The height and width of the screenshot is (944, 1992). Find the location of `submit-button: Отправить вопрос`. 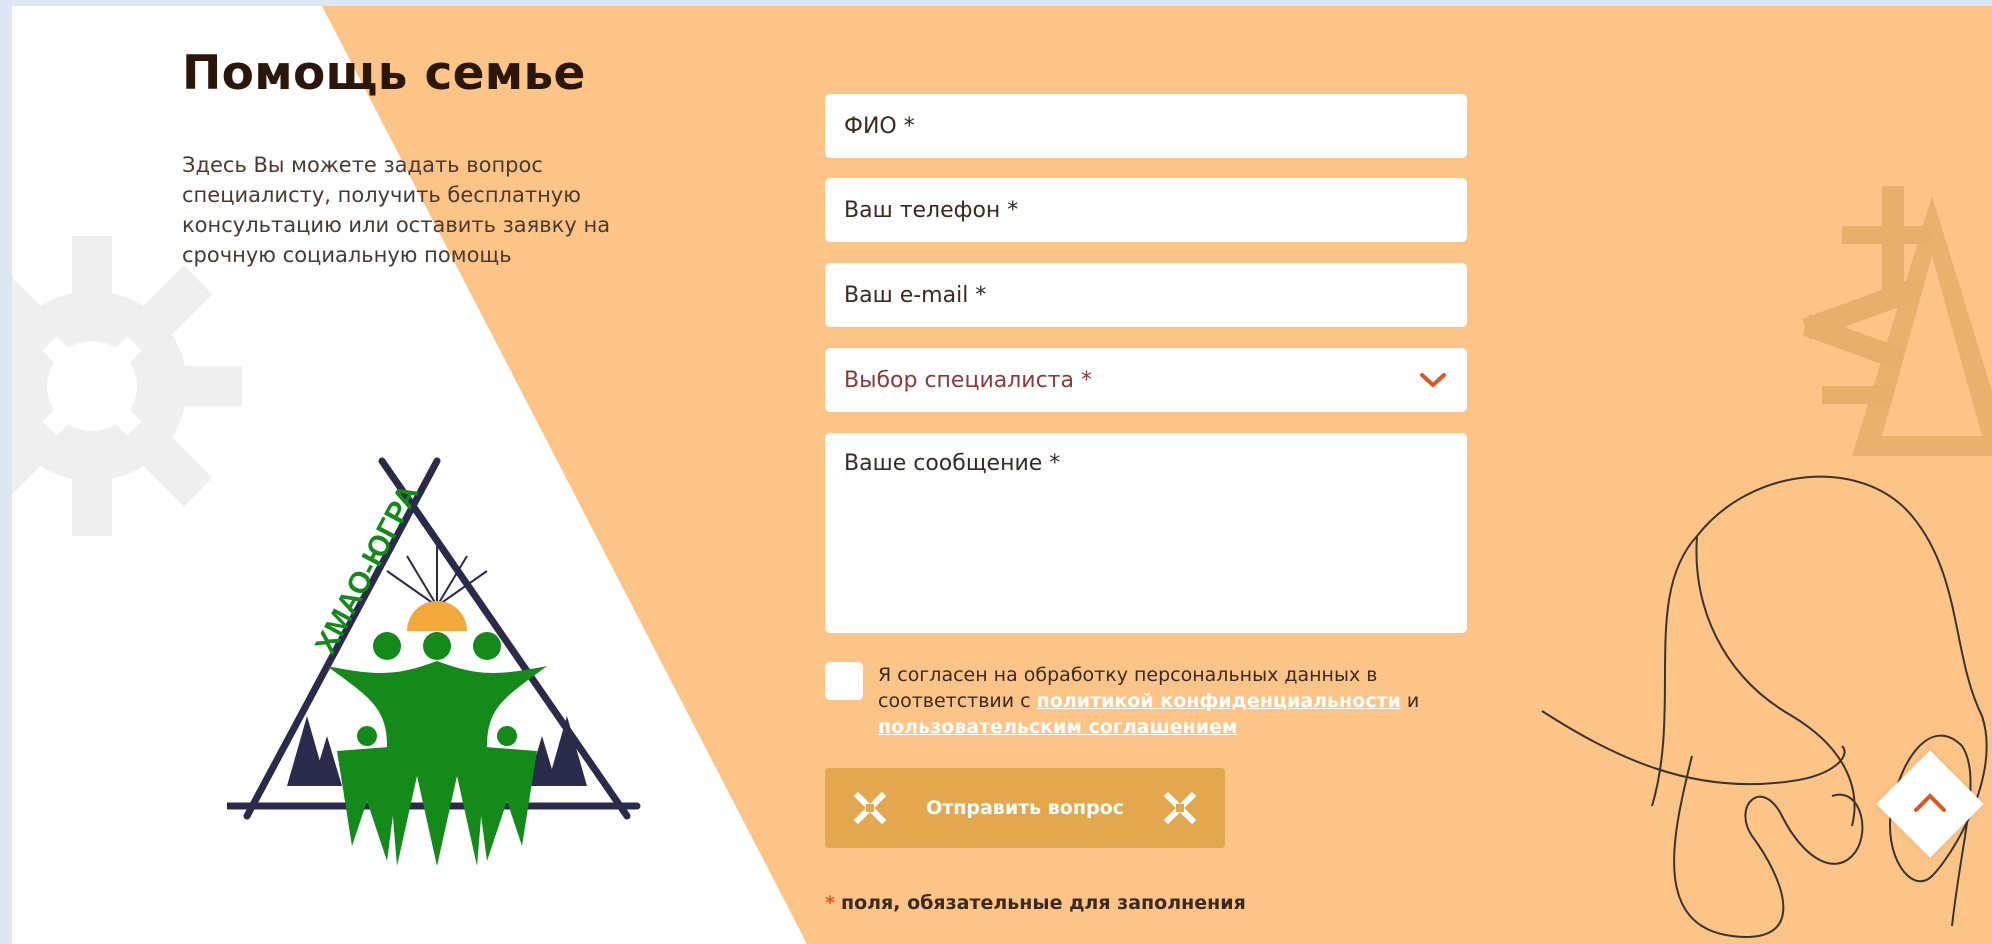

submit-button: Отправить вопрос is located at coordinates (1025, 808).